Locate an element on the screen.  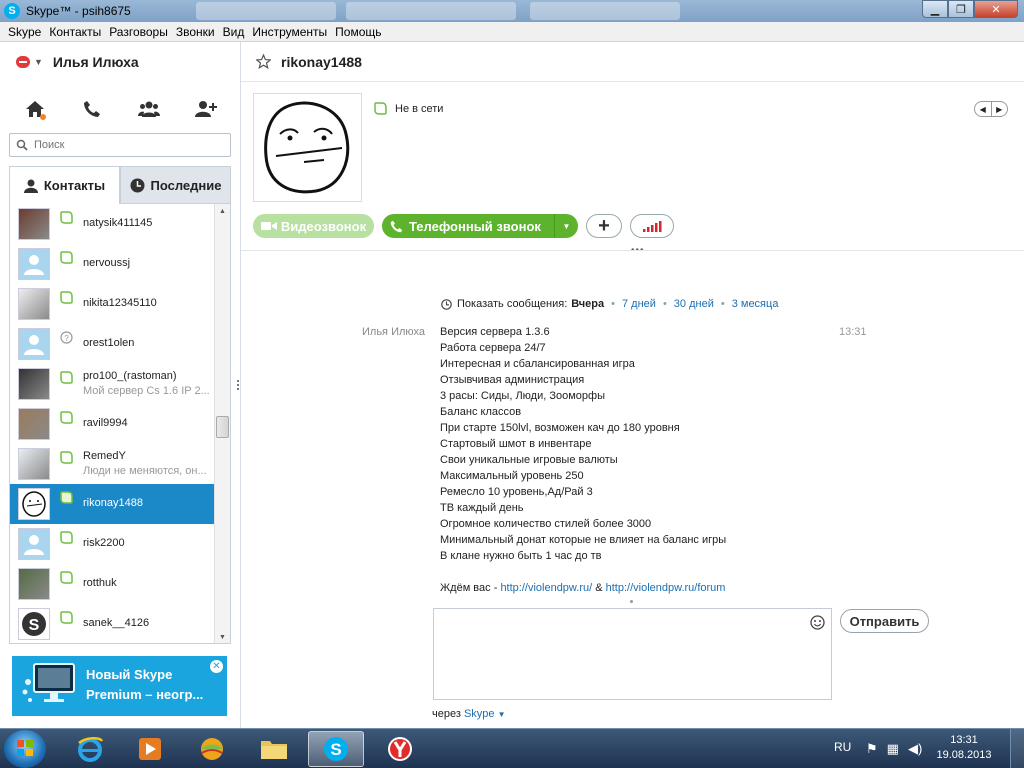
contact-row: nervoussj is located at coordinates (120, 264).